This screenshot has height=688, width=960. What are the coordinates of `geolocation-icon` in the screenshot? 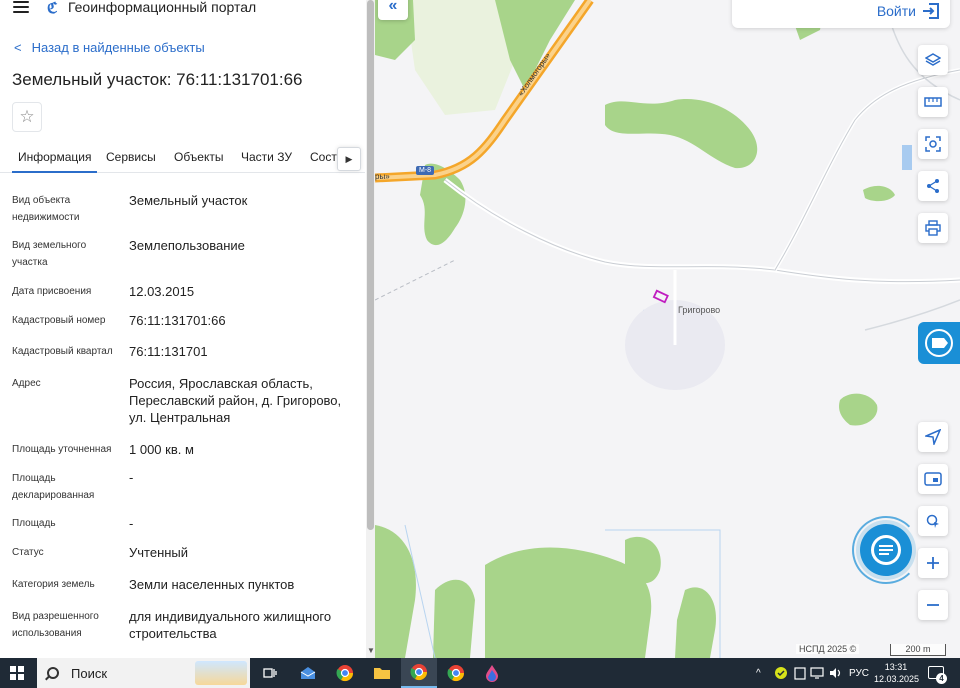 It's located at (932, 521).